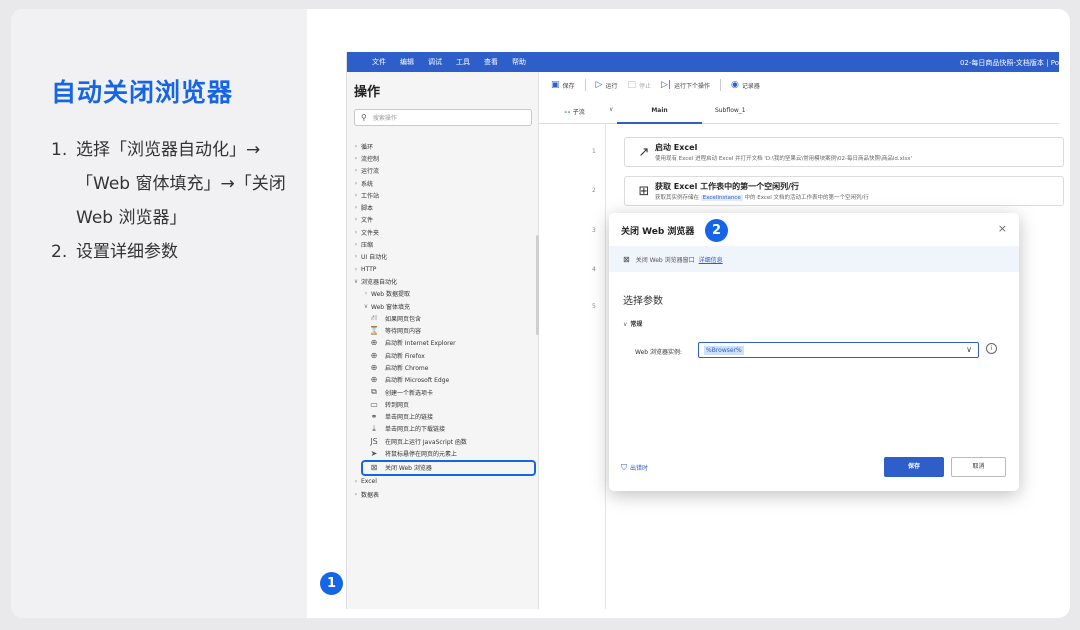 This screenshot has width=1080, height=630. I want to click on shield-icon: ⛉, so click(624, 467).